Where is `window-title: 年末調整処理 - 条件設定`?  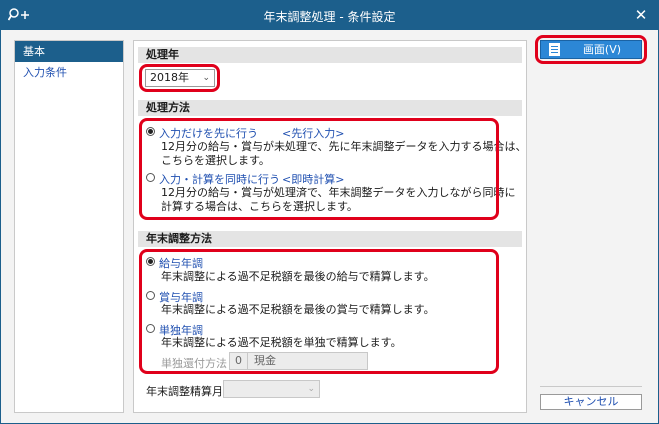 window-title: 年末調整処理 - 条件設定 is located at coordinates (329, 17).